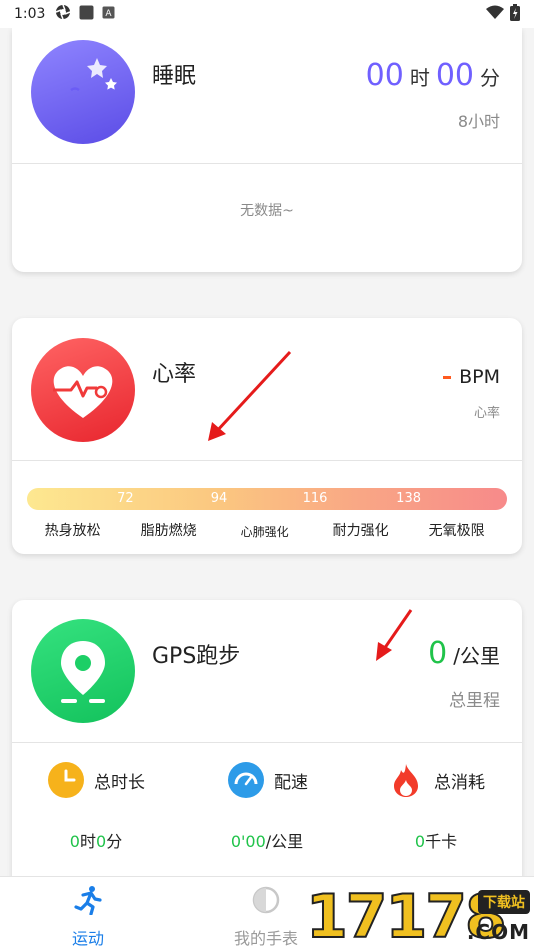  What do you see at coordinates (433, 75) in the screenshot?
I see `sleep-duration: 00 时 00 分` at bounding box center [433, 75].